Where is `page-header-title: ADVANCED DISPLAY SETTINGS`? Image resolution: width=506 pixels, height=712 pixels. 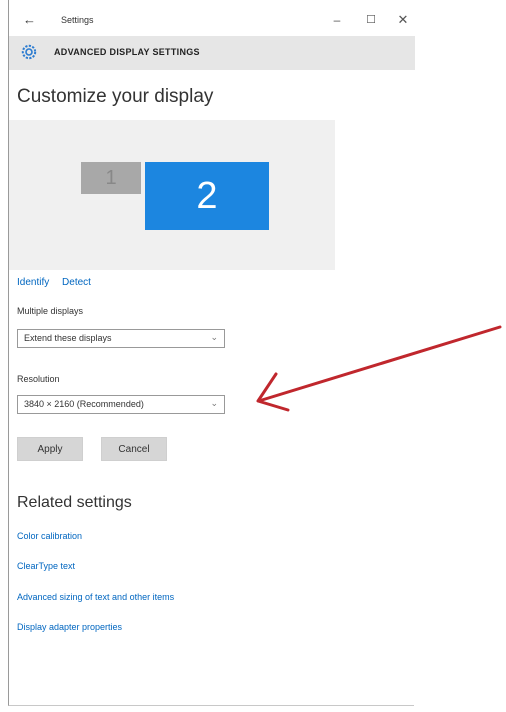 page-header-title: ADVANCED DISPLAY SETTINGS is located at coordinates (127, 52).